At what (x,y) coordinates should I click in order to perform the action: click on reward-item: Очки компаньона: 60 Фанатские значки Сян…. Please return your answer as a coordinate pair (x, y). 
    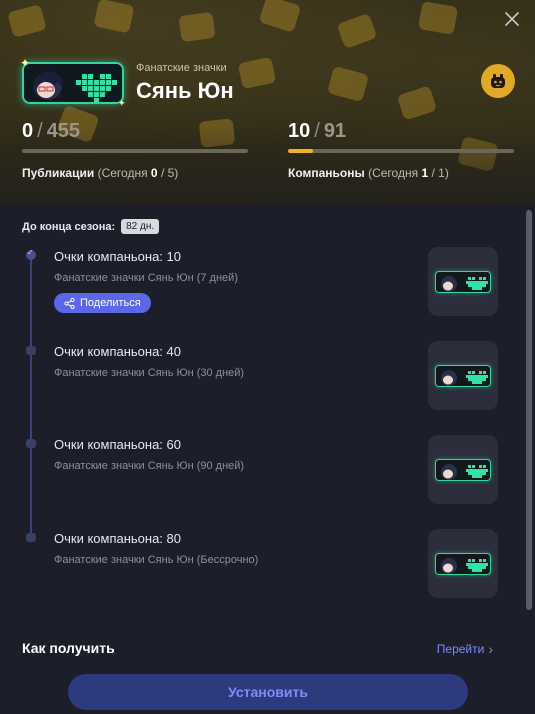
    Looking at the image, I should click on (234, 454).